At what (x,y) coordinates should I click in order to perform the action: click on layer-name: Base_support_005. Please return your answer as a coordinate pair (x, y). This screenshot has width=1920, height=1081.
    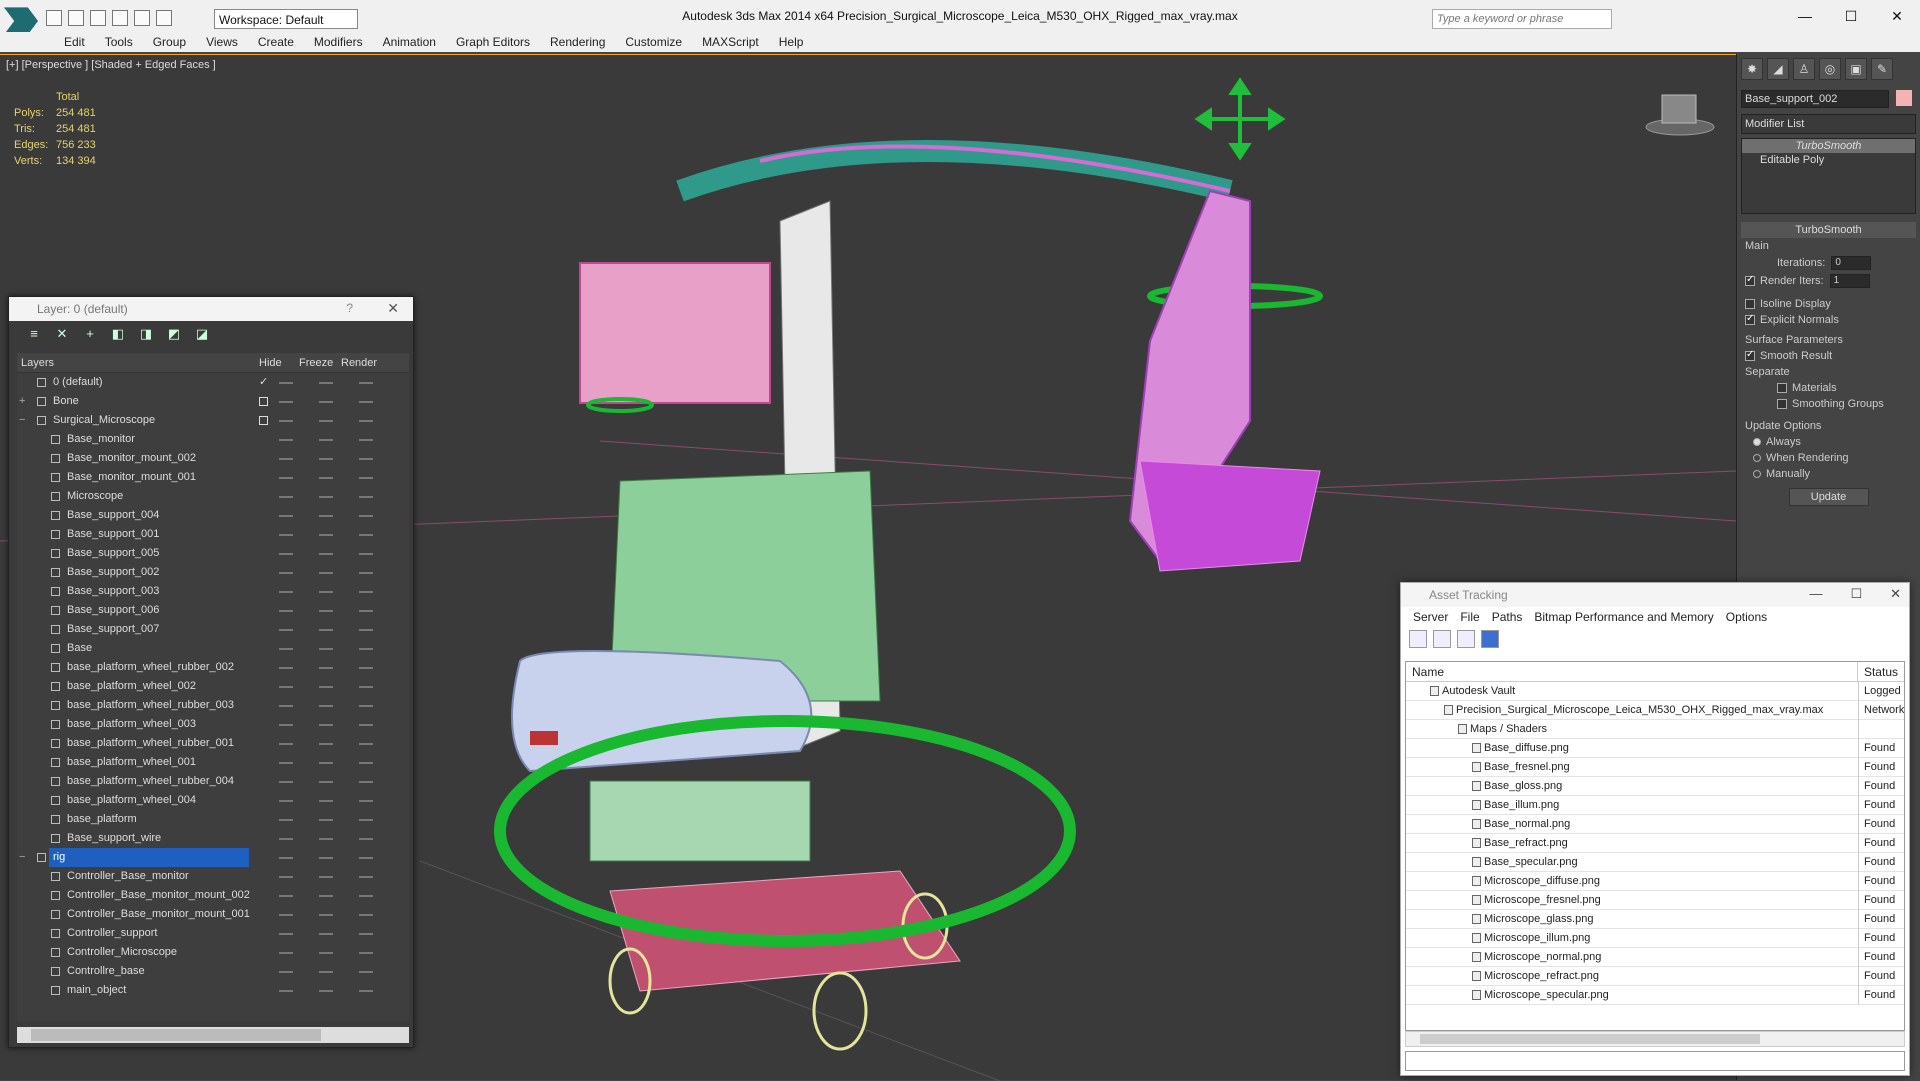
    Looking at the image, I should click on (113, 553).